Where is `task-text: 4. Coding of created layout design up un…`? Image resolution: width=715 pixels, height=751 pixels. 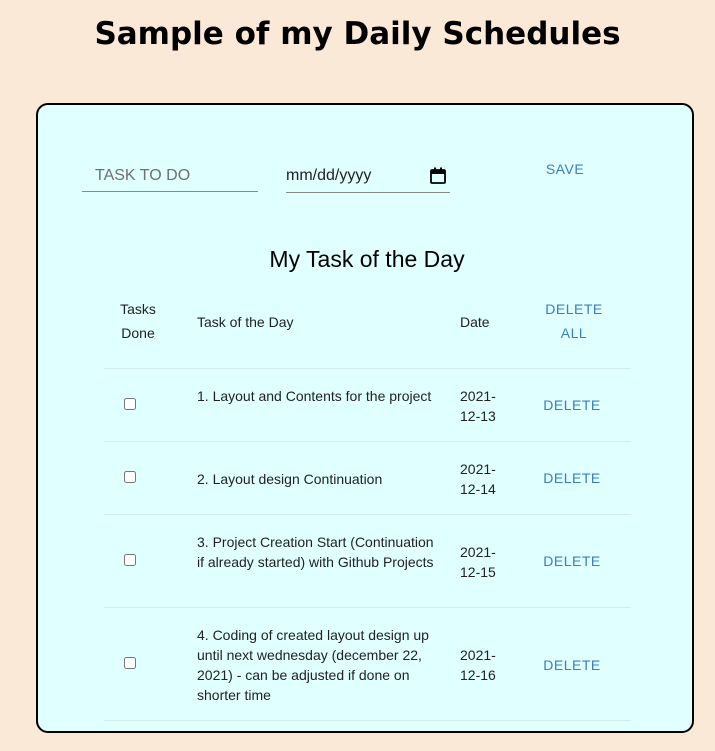
task-text: 4. Coding of created layout design up un… is located at coordinates (313, 665).